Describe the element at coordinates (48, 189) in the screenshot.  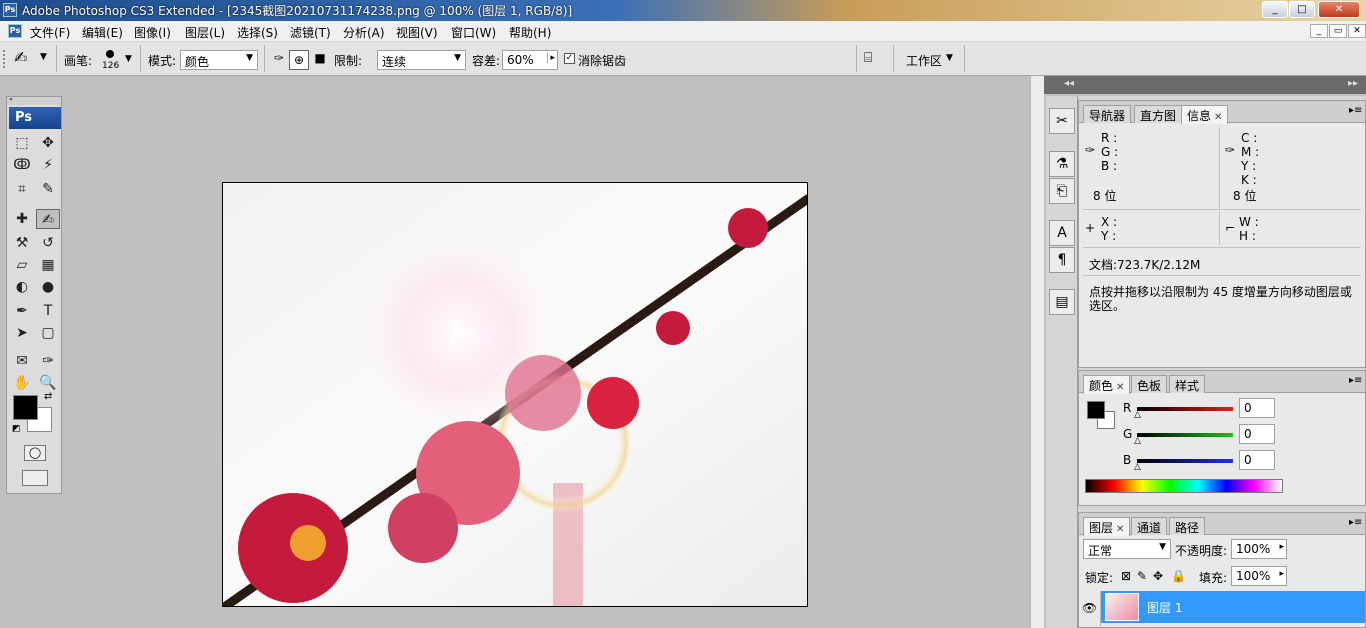
I see `slice-tool-icon: ✎` at that location.